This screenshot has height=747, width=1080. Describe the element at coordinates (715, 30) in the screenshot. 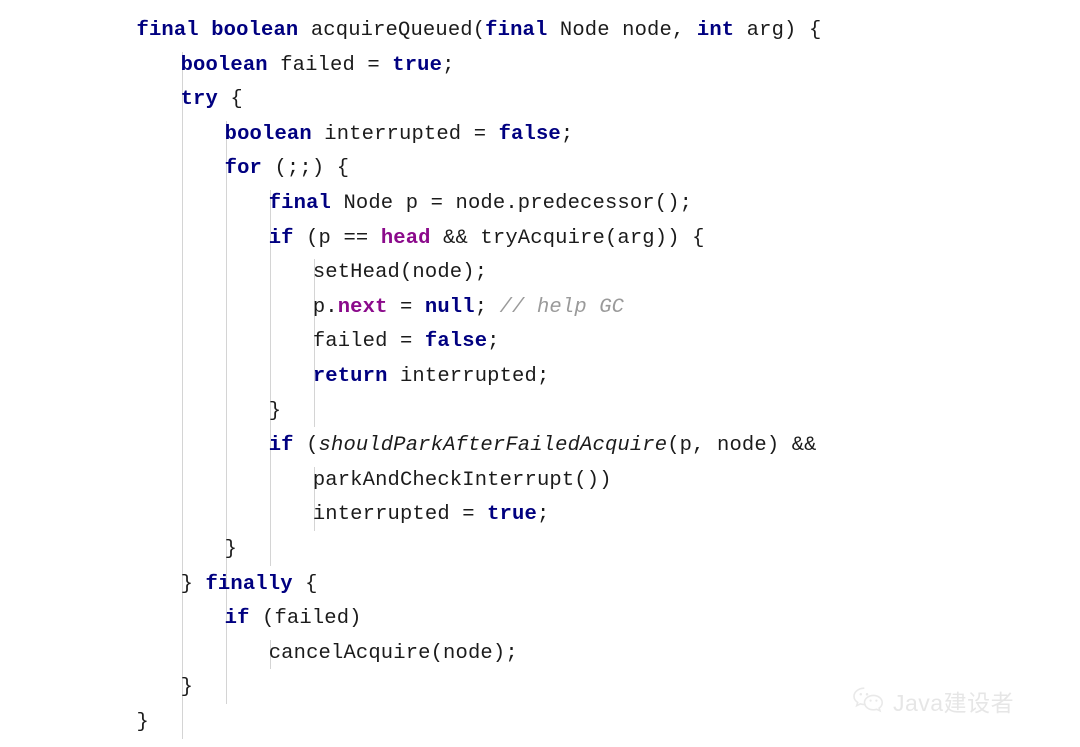

I see `code-token-keyword: int` at that location.